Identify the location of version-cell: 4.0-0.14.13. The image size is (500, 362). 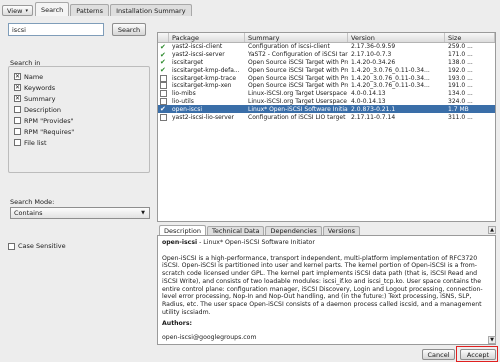
(368, 94).